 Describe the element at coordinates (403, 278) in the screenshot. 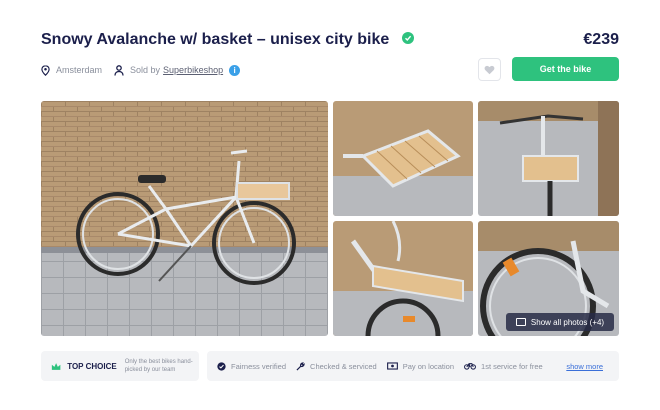

I see `basket-side-photo` at that location.